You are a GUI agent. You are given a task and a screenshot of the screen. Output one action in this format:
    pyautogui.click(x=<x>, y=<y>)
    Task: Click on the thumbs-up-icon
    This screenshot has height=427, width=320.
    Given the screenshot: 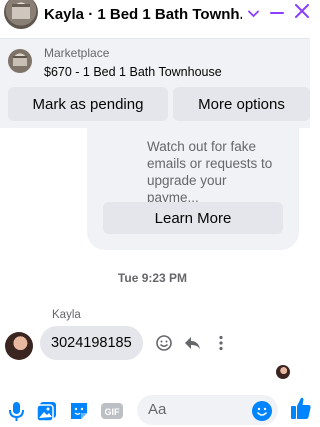 What is the action you would take?
    pyautogui.click(x=301, y=408)
    